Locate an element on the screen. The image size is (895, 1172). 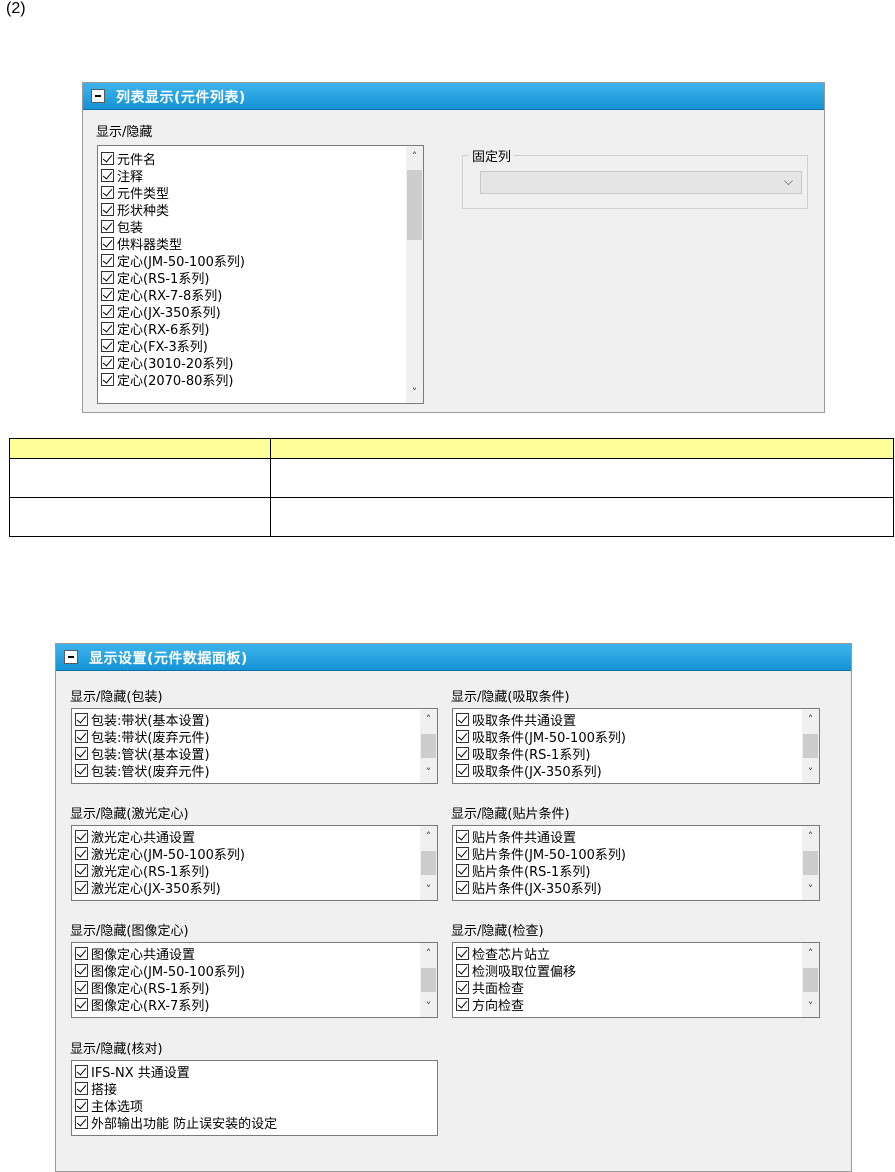
list-item: 图像定心(RS-1系列) is located at coordinates (142, 988).